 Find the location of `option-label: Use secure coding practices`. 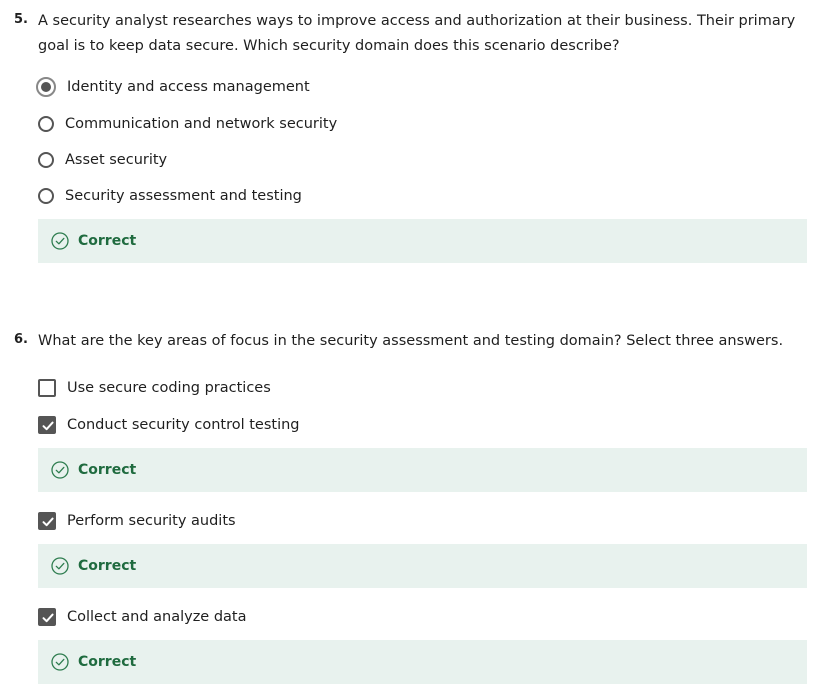

option-label: Use secure coding practices is located at coordinates (169, 388).